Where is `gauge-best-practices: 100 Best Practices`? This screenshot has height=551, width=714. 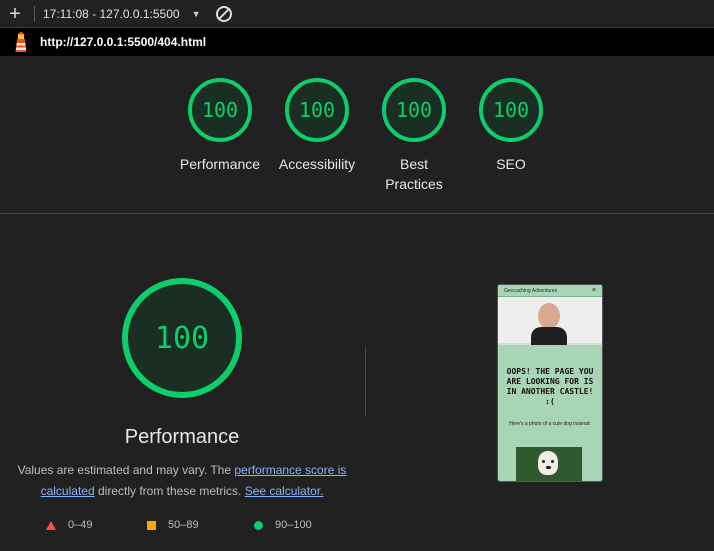
gauge-best-practices: 100 Best Practices is located at coordinates (414, 136).